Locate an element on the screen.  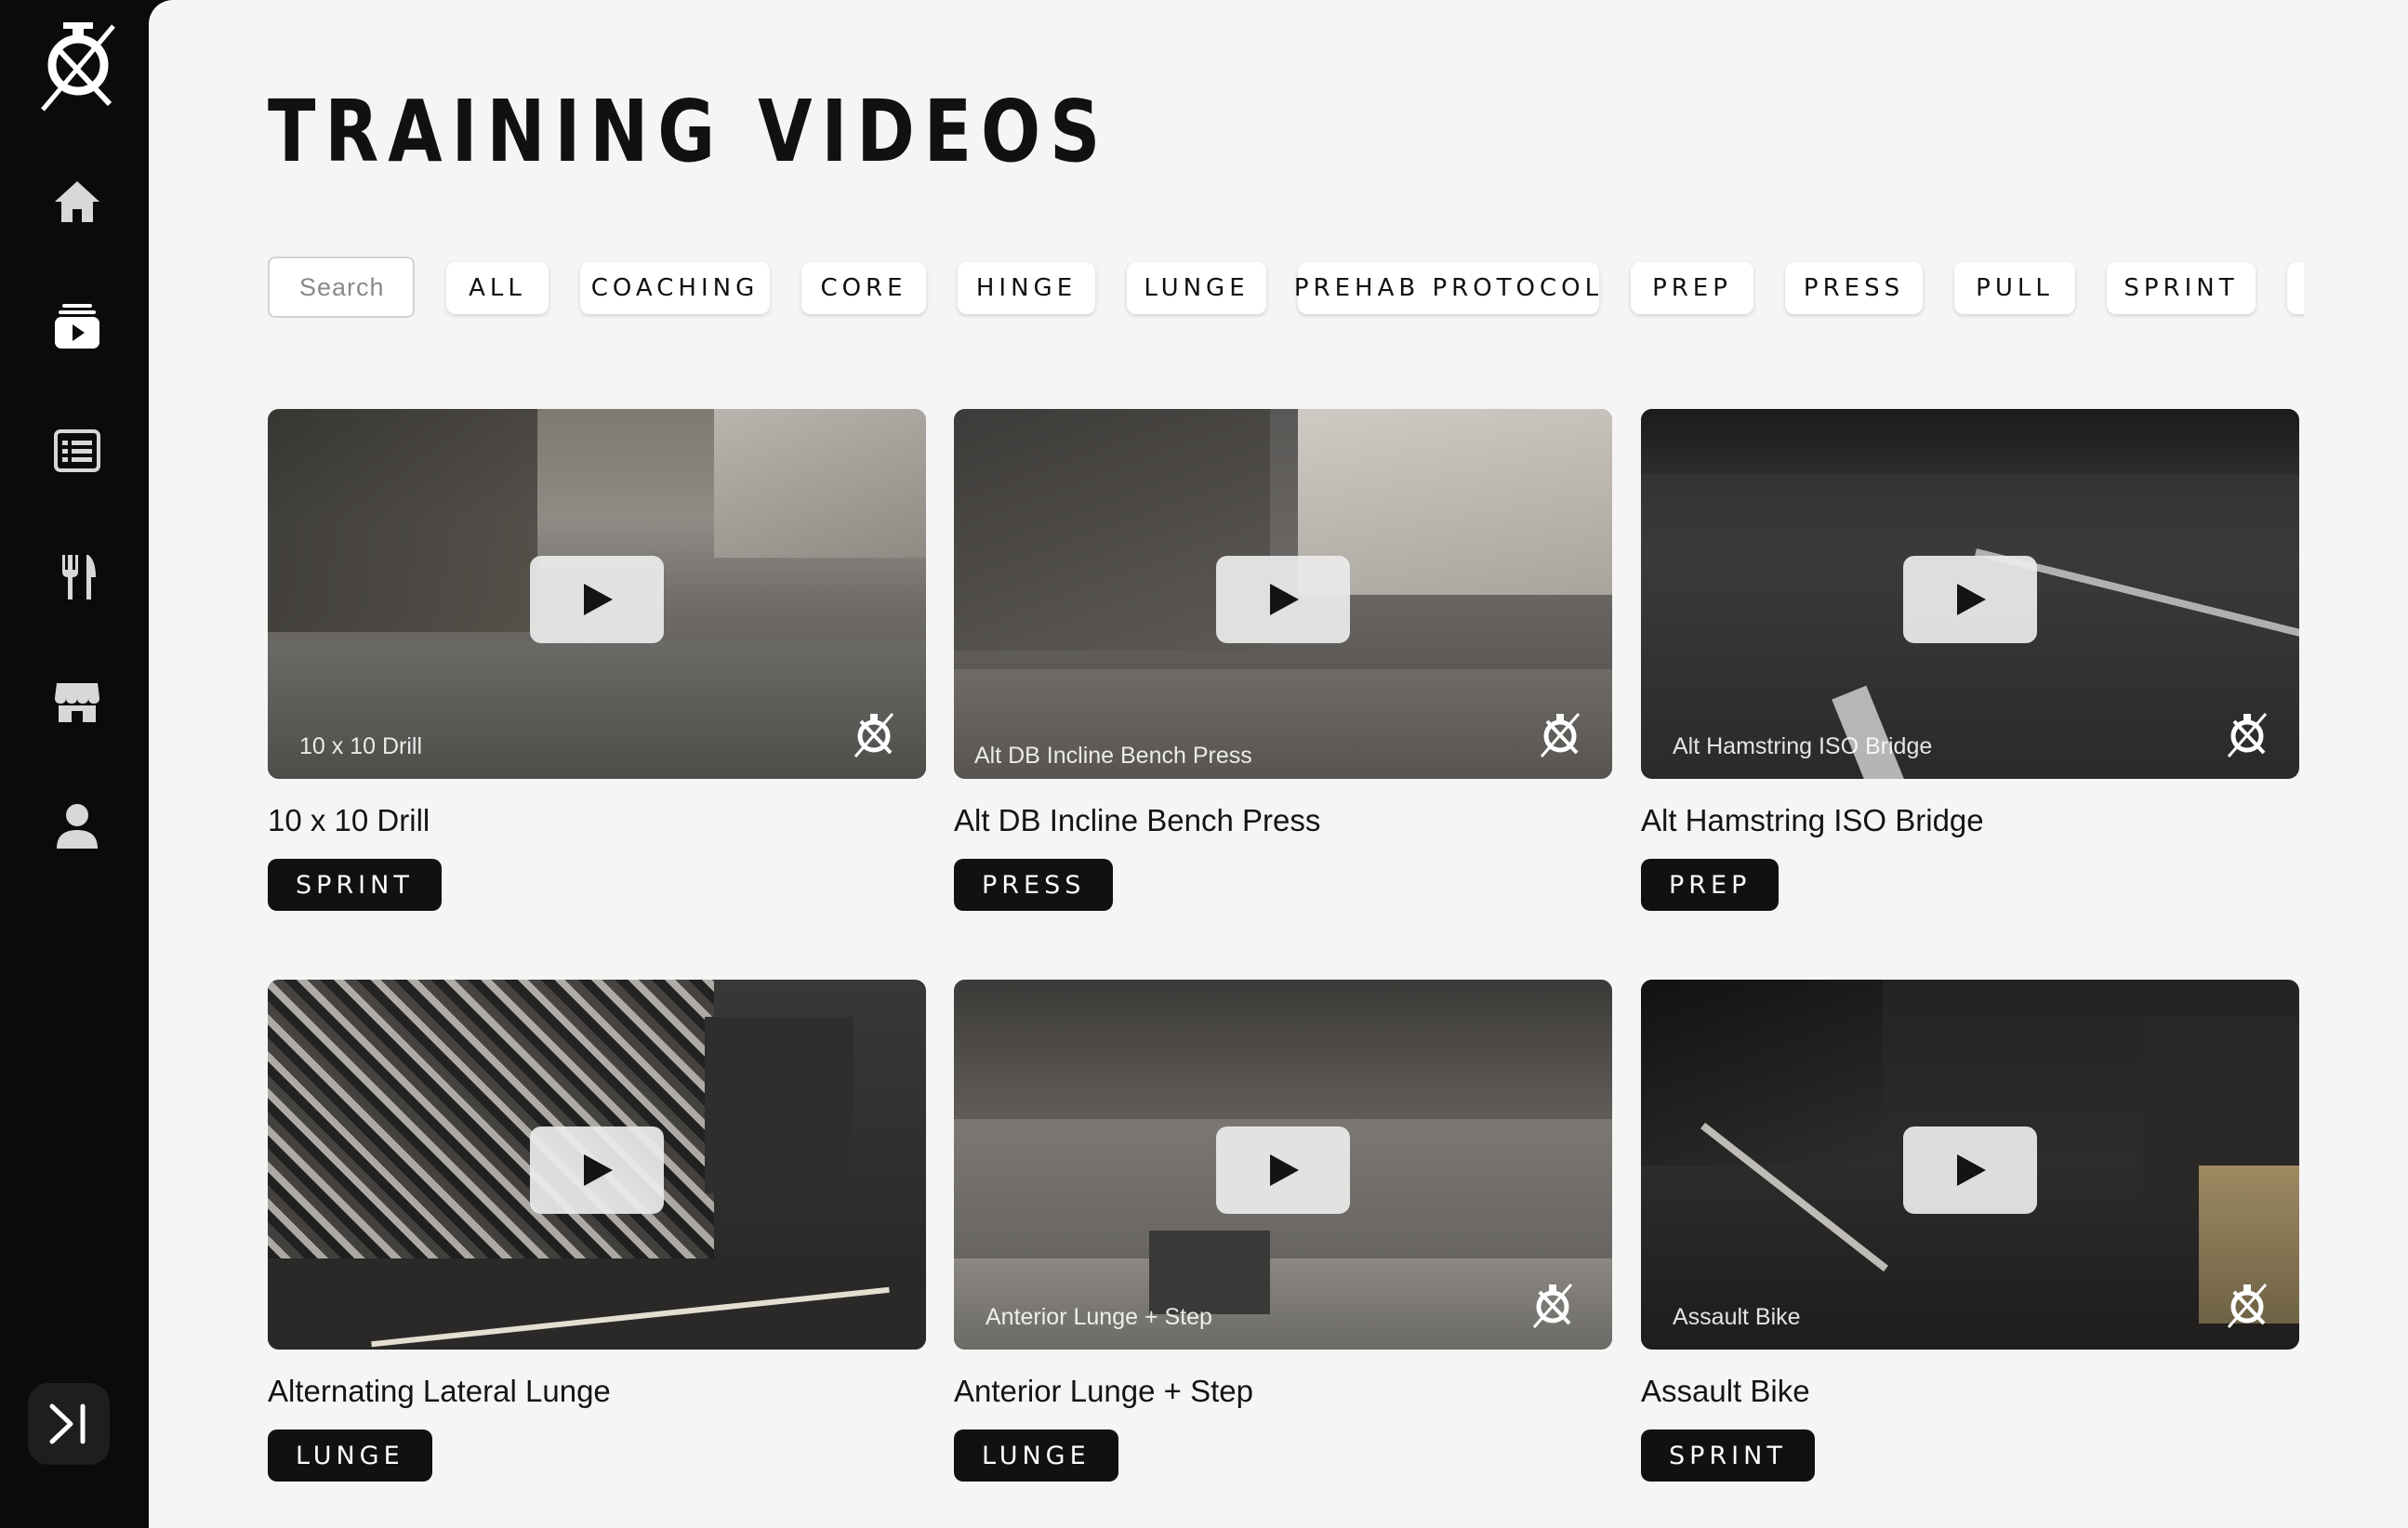
brand-logo-icon is located at coordinates (78, 66).